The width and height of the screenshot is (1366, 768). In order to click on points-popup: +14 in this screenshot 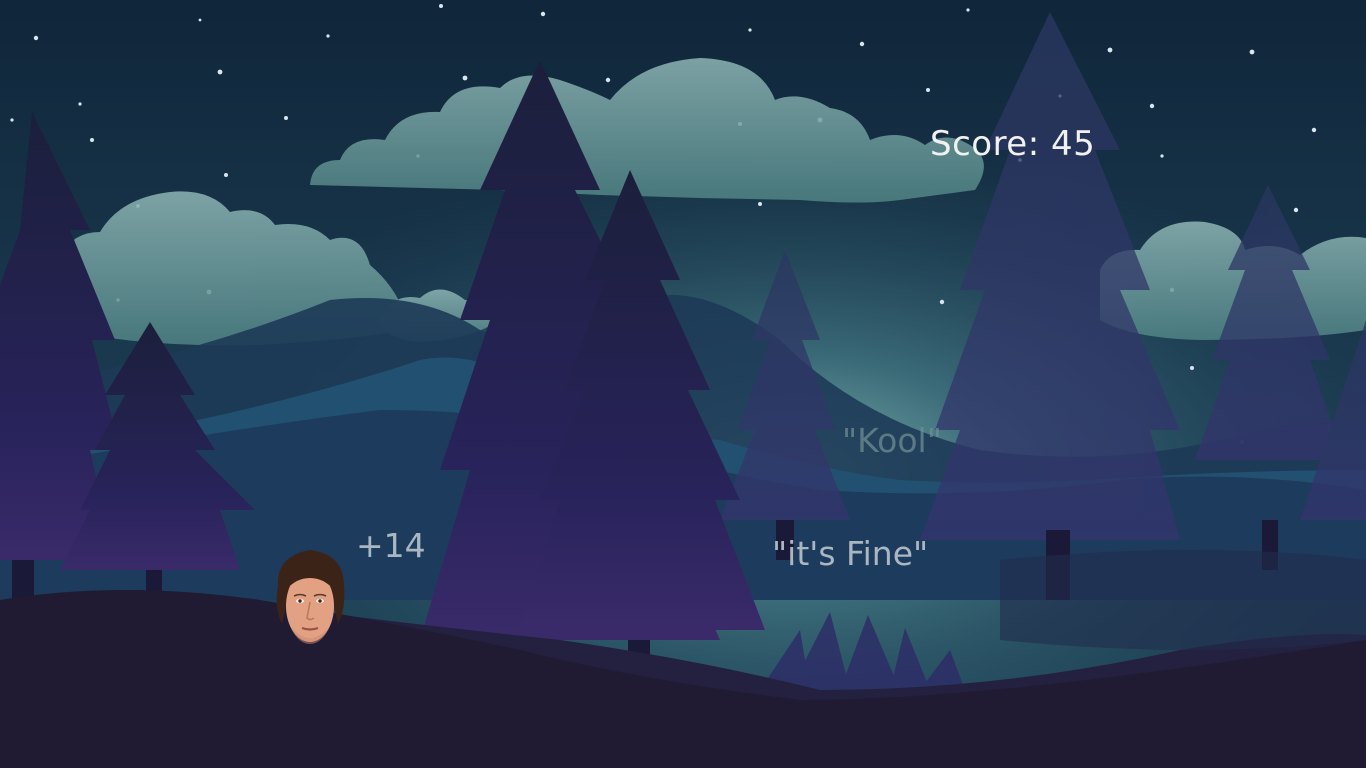, I will do `click(391, 545)`.